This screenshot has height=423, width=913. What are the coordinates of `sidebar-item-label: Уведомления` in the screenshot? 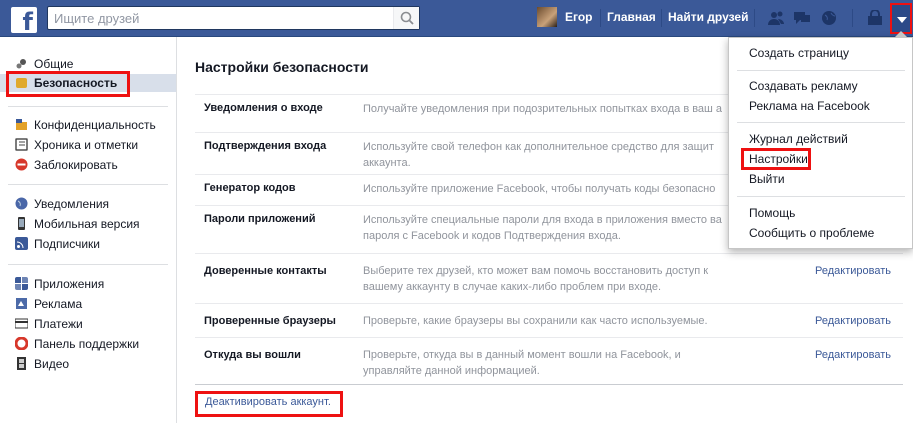 It's located at (72, 204).